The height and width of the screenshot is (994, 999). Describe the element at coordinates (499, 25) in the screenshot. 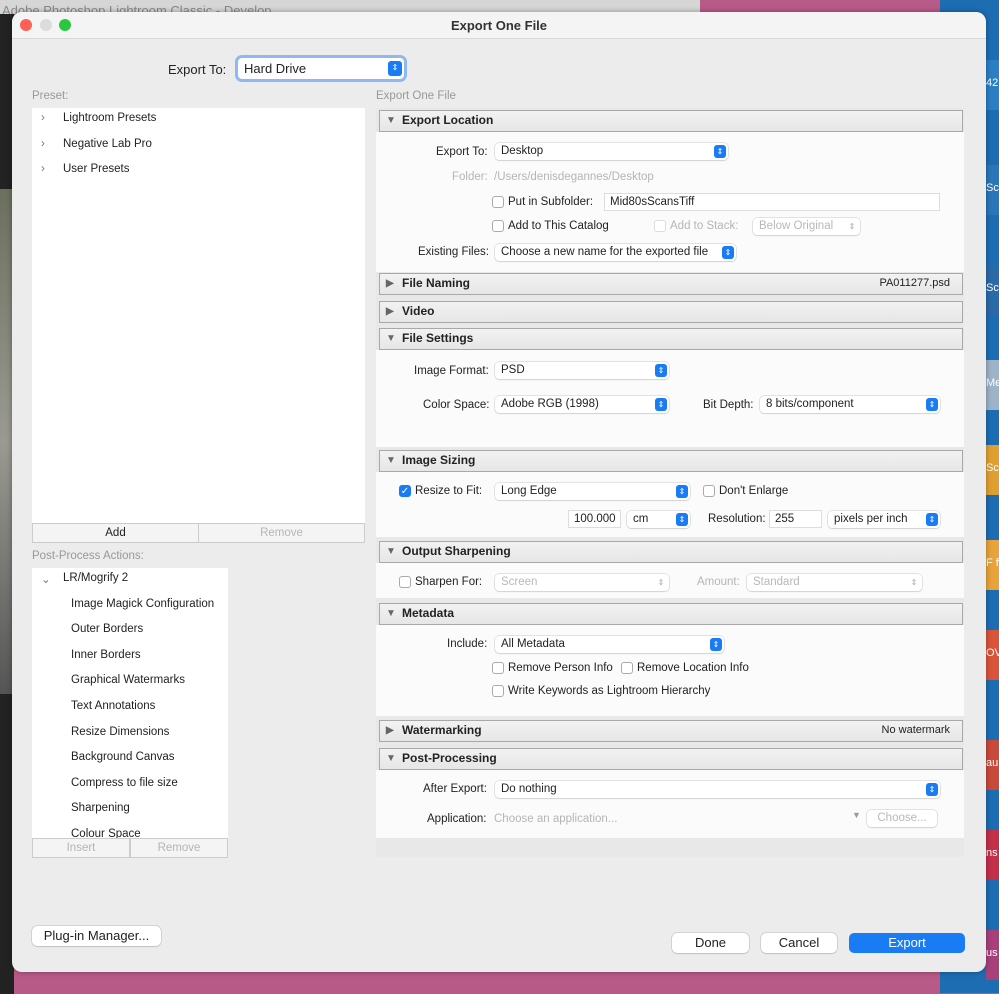

I see `window-title: Export One File` at that location.